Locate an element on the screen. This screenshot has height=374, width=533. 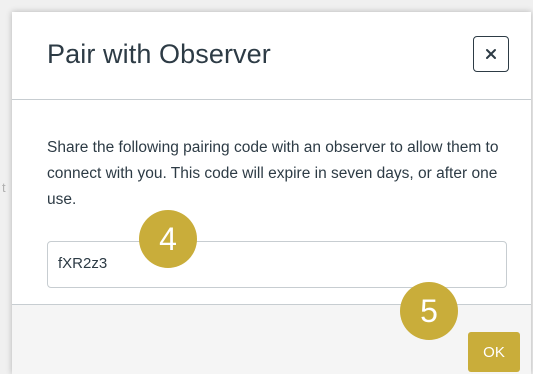
step-4-marker: 4 is located at coordinates (168, 239).